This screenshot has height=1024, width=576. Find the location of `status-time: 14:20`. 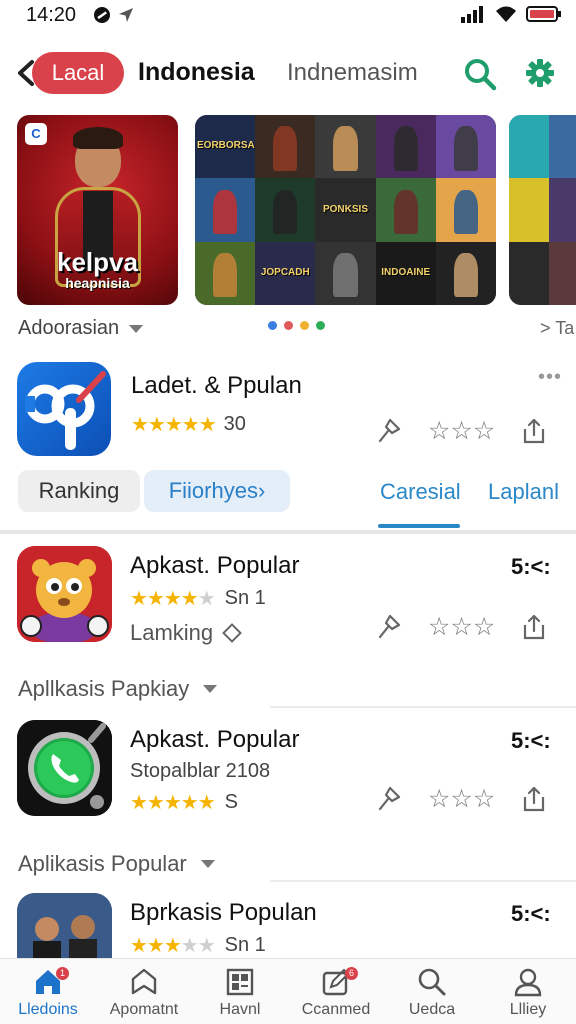

status-time: 14:20 is located at coordinates (51, 15).